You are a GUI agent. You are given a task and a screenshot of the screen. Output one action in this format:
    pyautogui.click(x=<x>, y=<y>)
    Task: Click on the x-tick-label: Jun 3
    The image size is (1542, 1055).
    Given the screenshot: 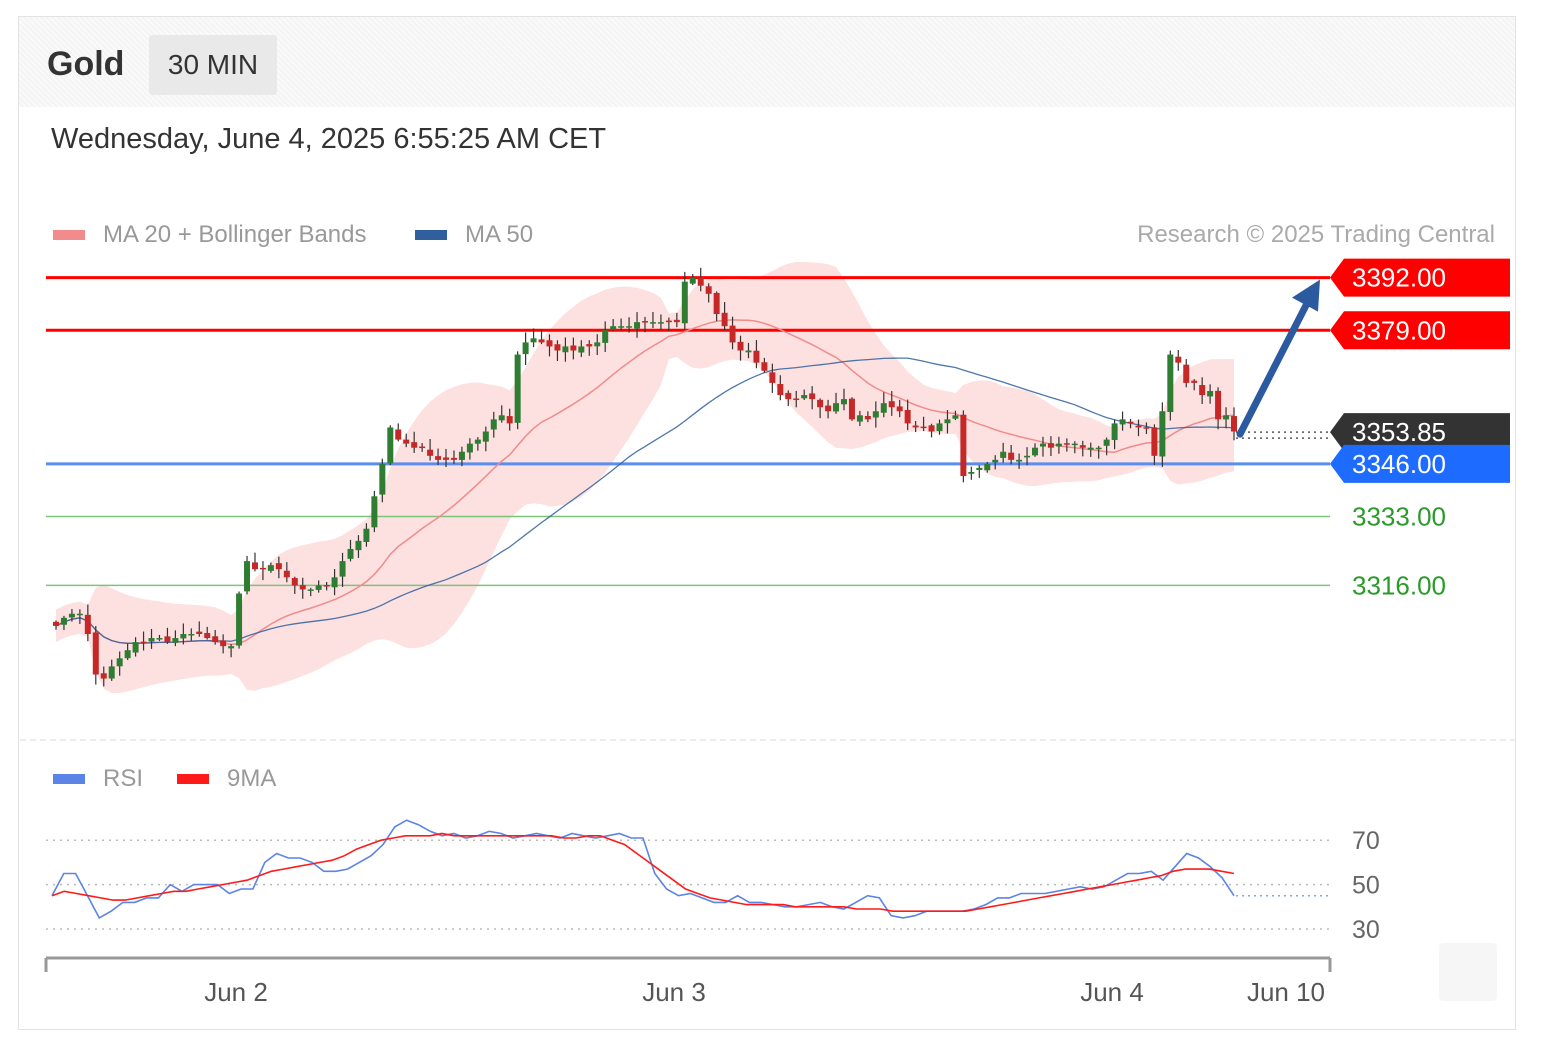 What is the action you would take?
    pyautogui.click(x=674, y=992)
    